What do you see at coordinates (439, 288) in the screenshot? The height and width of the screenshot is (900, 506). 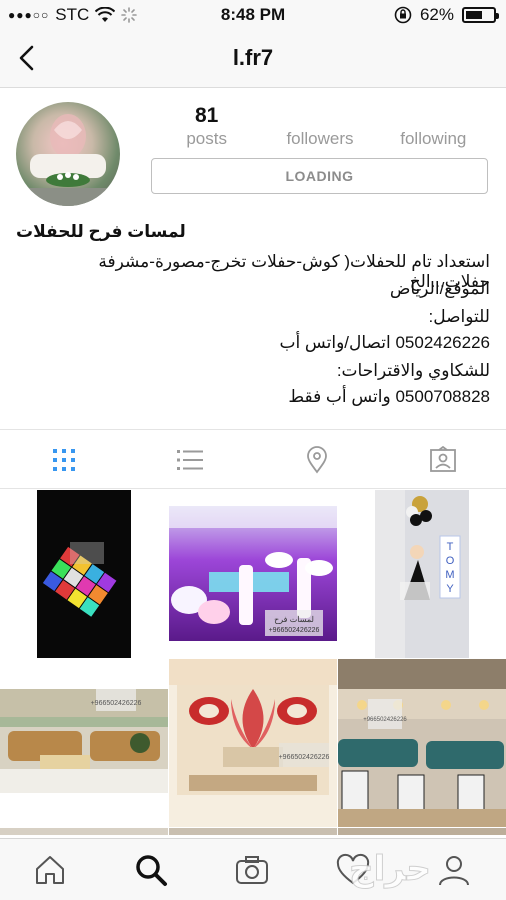 I see `bio-line-location: الموقع/الرياض` at bounding box center [439, 288].